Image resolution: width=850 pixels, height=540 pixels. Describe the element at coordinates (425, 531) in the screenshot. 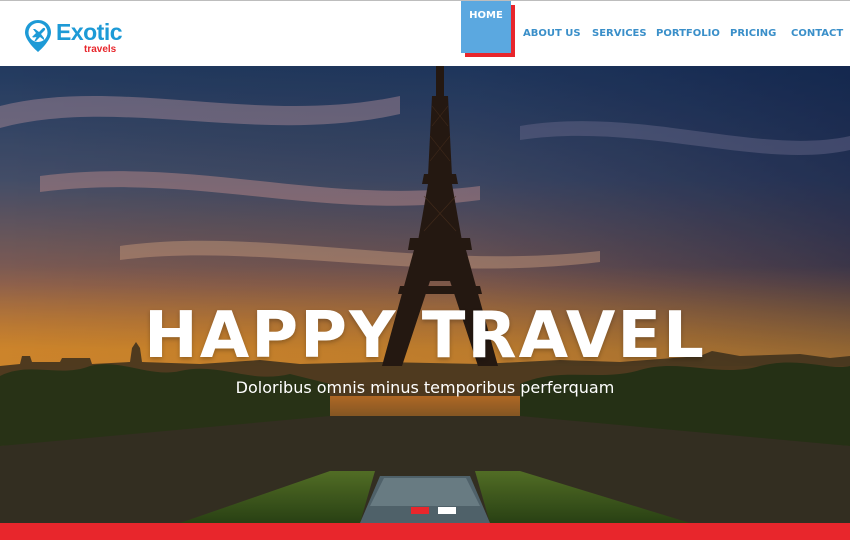

I see `bottom-accent-bar` at that location.